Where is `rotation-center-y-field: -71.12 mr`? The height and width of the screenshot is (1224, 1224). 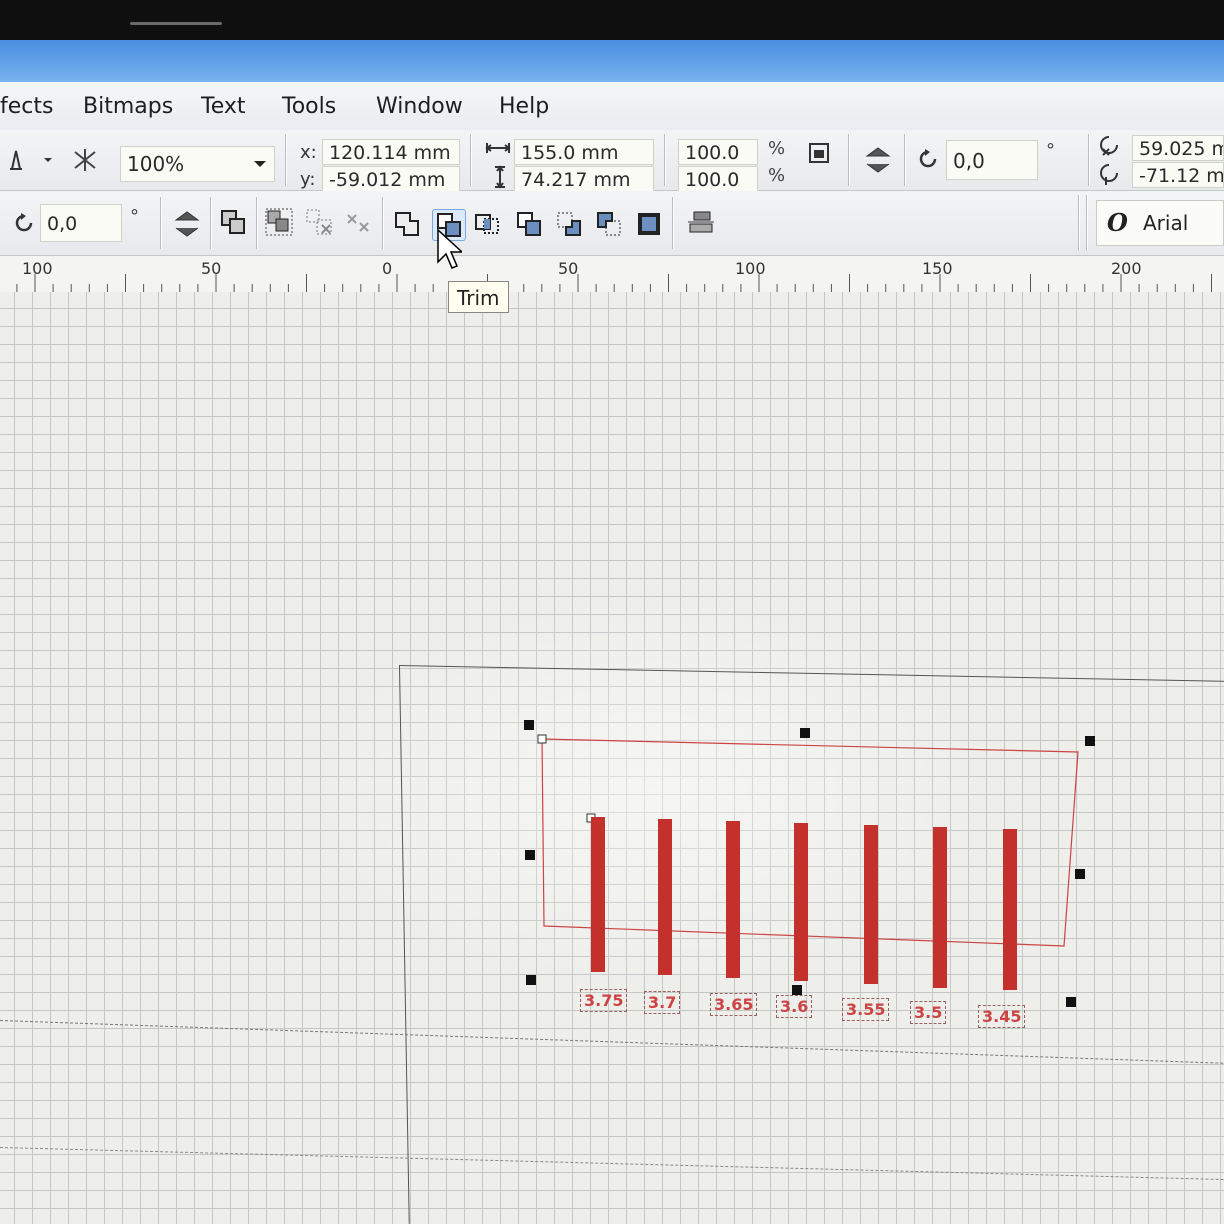
rotation-center-y-field: -71.12 mr is located at coordinates (1178, 175).